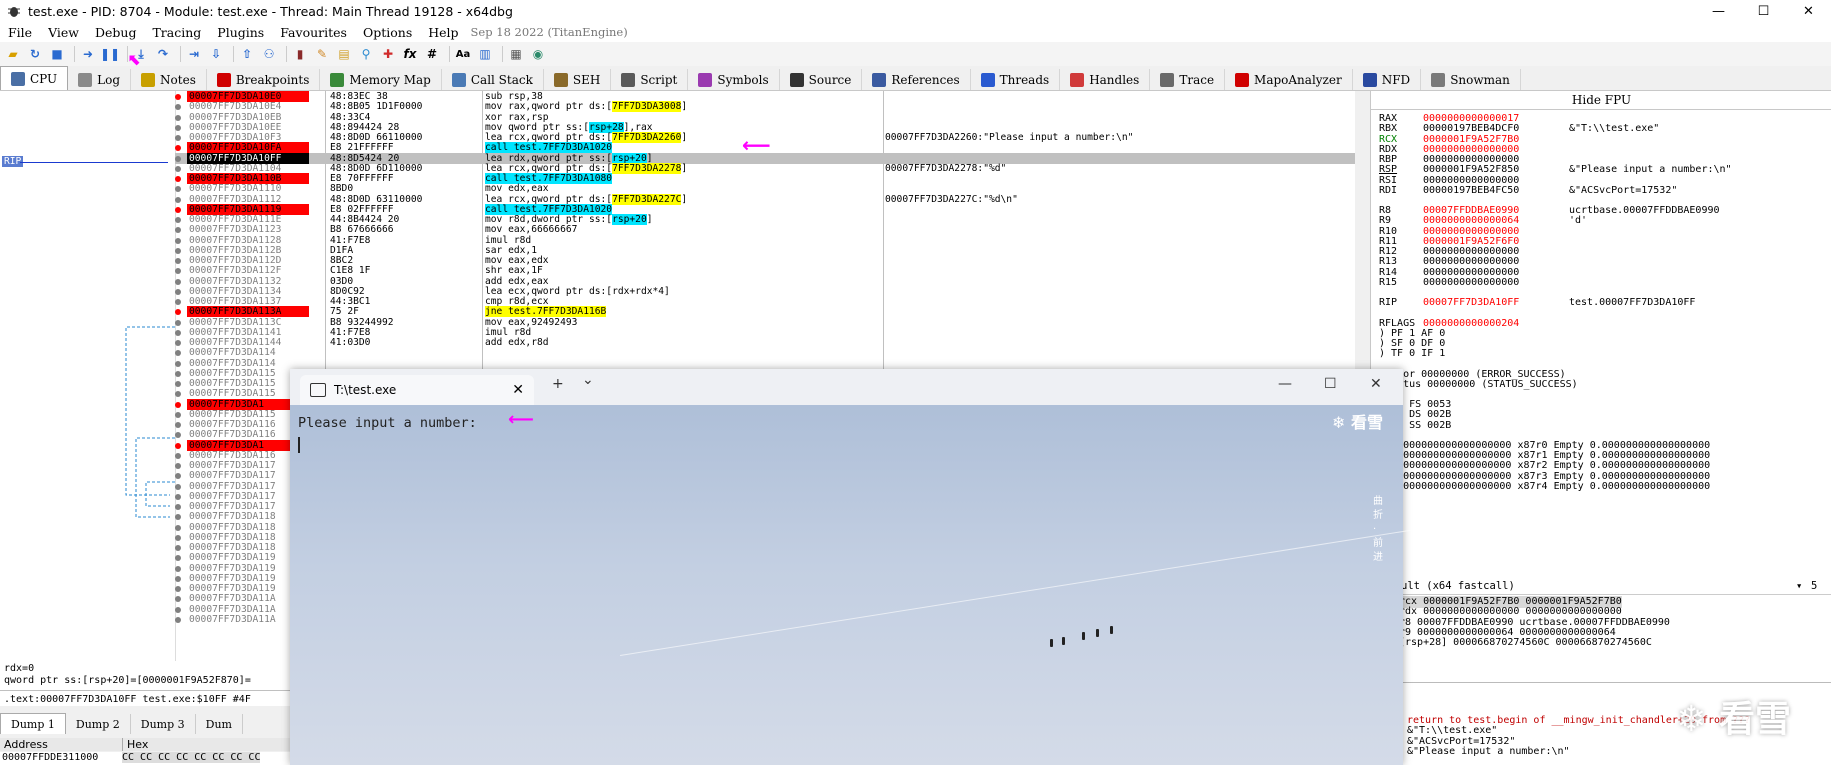 The width and height of the screenshot is (1831, 765). Describe the element at coordinates (20, 32) in the screenshot. I see `menu-file: File` at that location.